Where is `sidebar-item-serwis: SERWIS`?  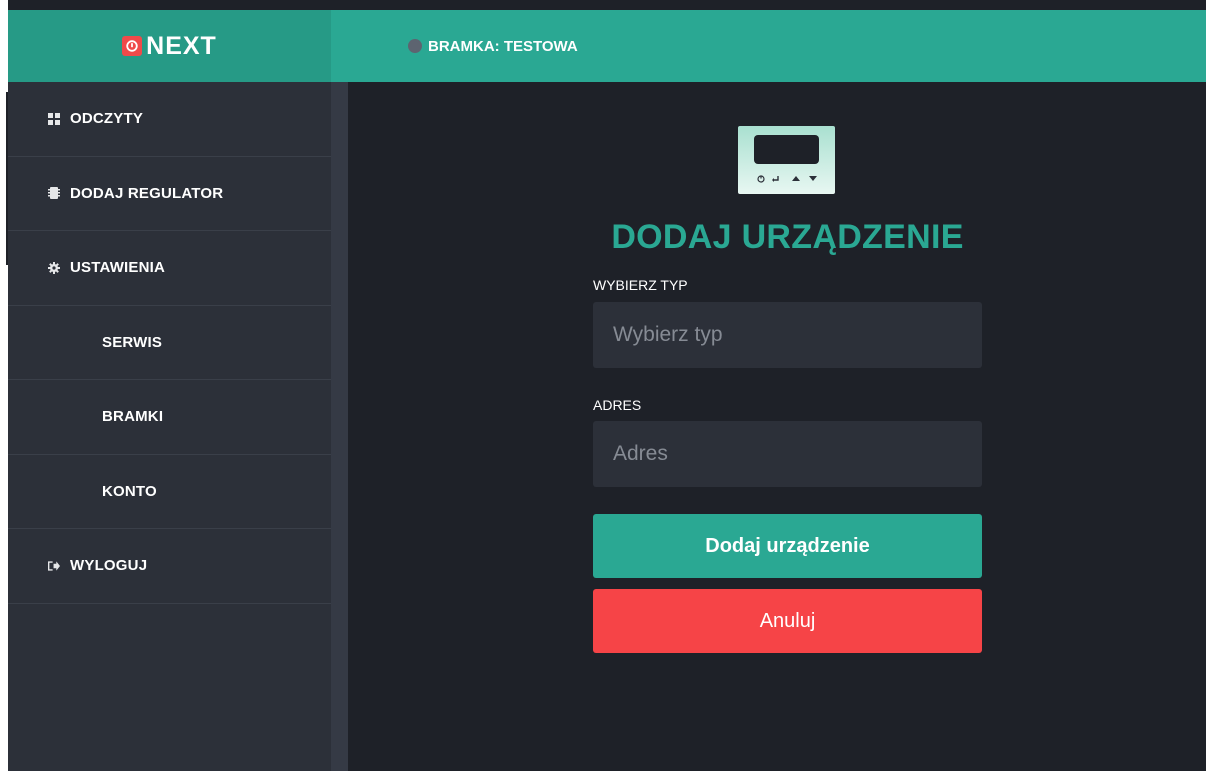
sidebar-item-serwis: SERWIS is located at coordinates (169, 343).